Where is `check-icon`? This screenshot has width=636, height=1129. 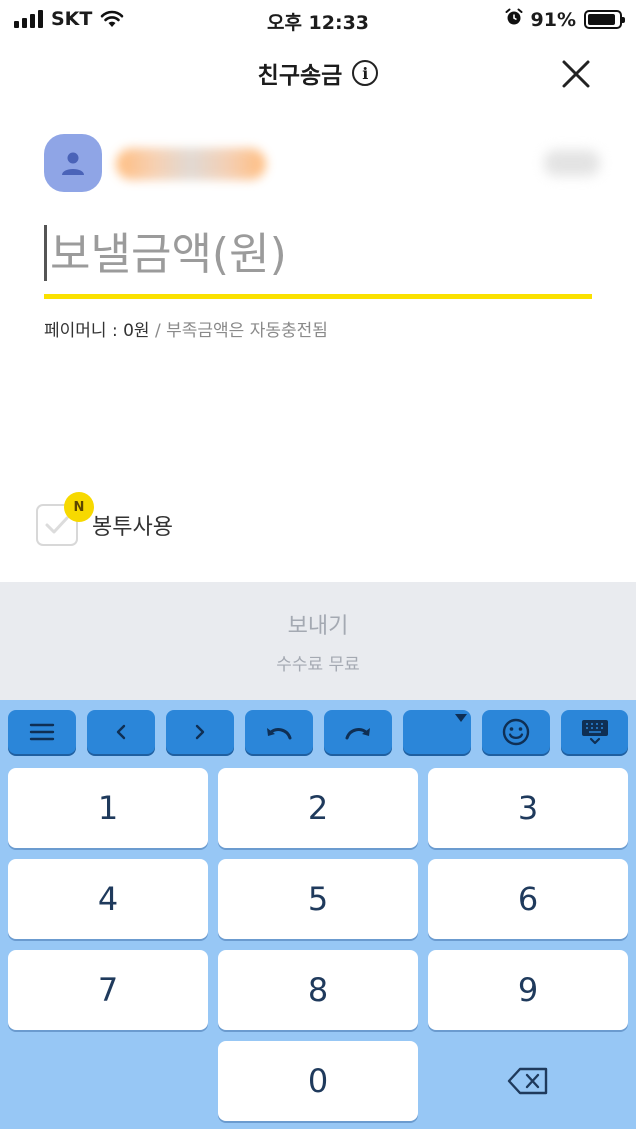
check-icon is located at coordinates (57, 525).